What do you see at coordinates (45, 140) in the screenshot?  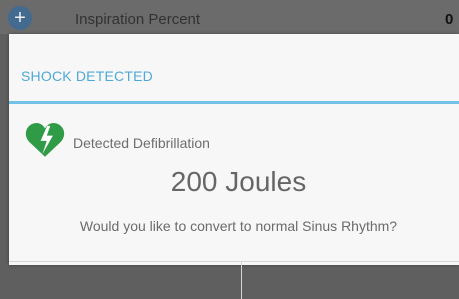 I see `heart-lightning-icon` at bounding box center [45, 140].